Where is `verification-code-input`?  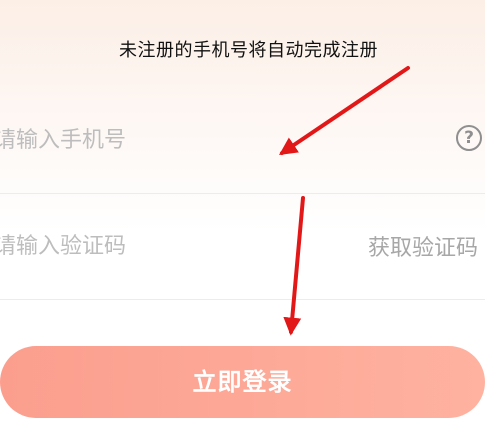 verification-code-input is located at coordinates (147, 246).